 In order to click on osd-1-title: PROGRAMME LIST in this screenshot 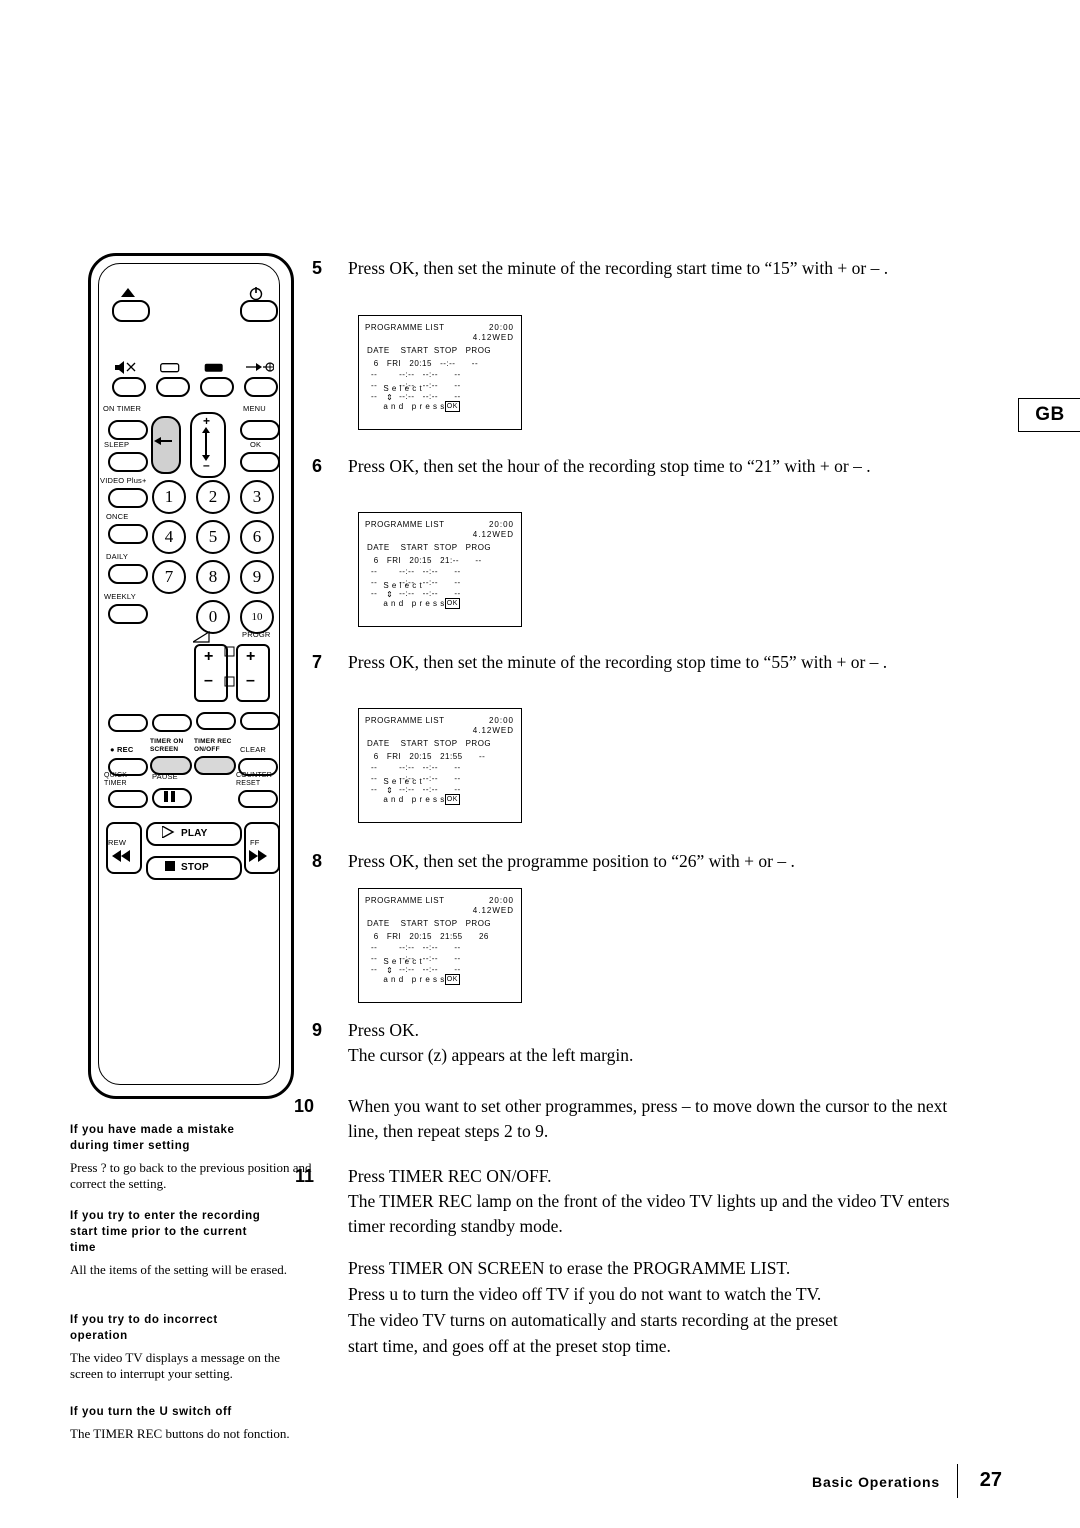, I will do `click(405, 327)`.